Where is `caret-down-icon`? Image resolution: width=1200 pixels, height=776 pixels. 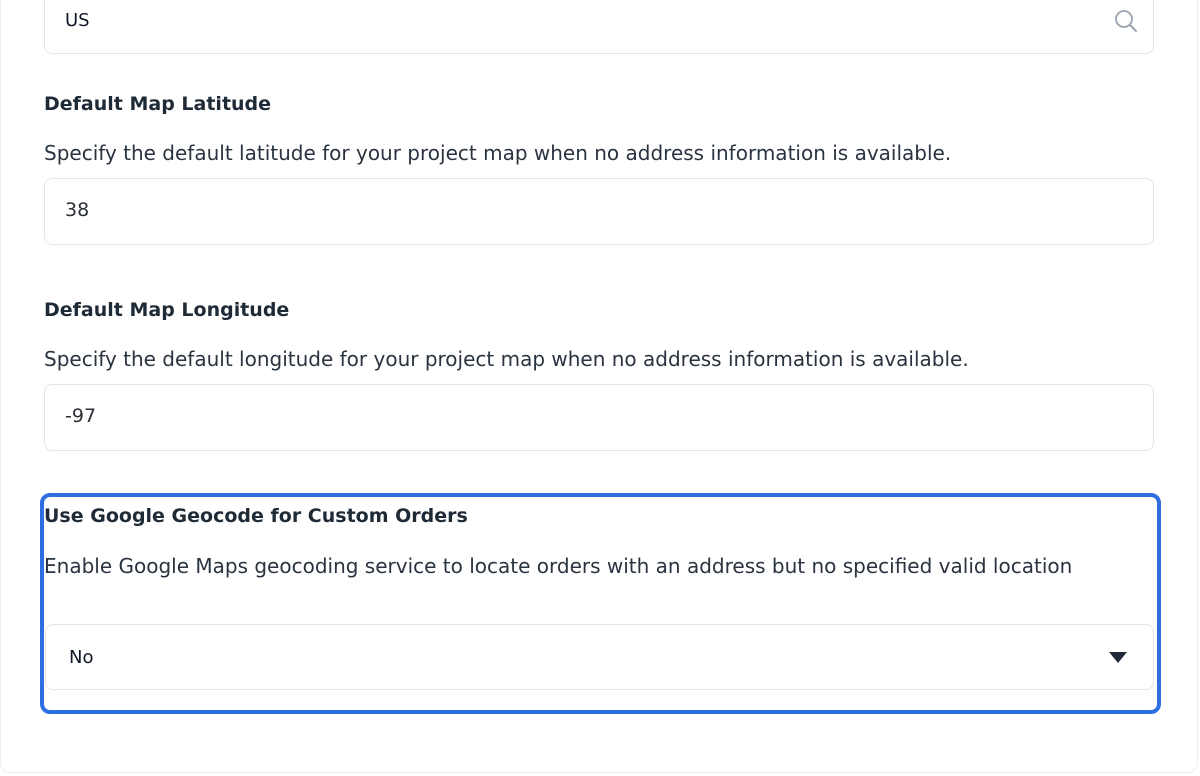 caret-down-icon is located at coordinates (1118, 657).